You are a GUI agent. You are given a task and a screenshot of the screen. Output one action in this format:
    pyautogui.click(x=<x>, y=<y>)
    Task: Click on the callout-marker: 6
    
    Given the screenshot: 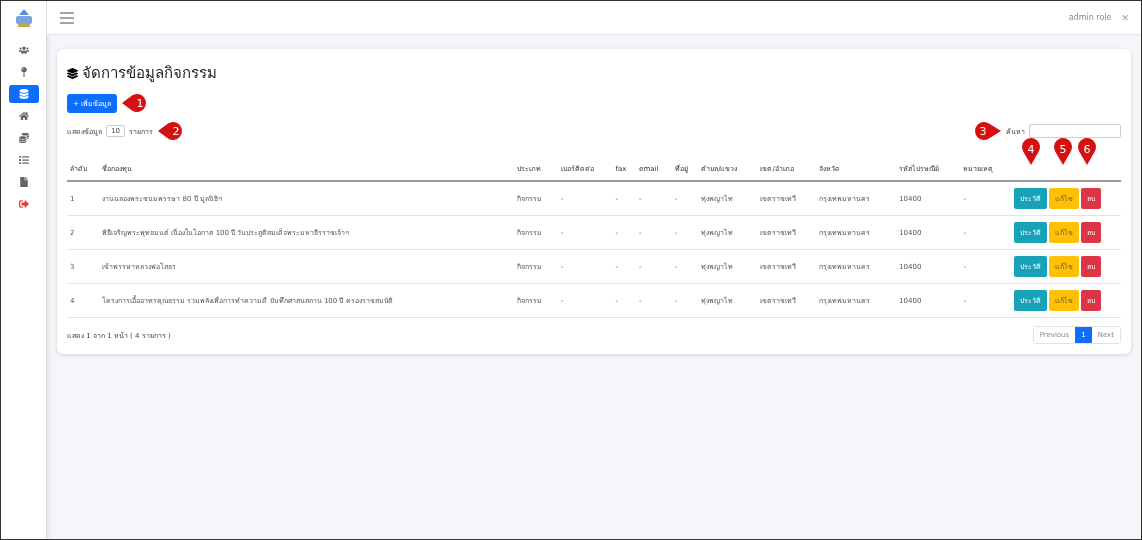 What is the action you would take?
    pyautogui.click(x=1087, y=152)
    